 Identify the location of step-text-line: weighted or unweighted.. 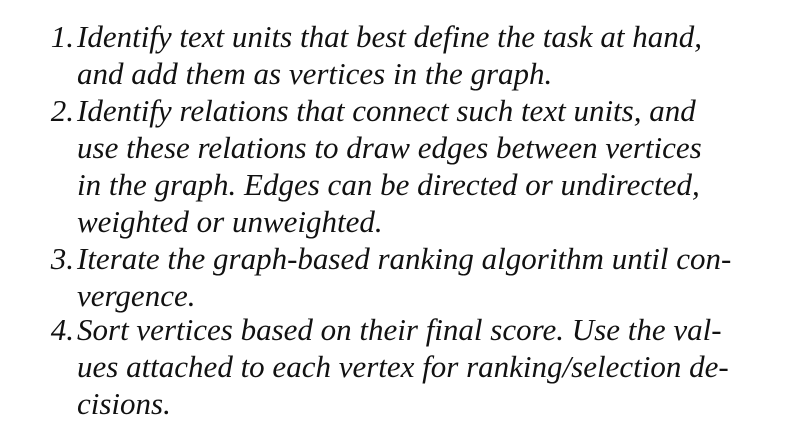
(230, 221).